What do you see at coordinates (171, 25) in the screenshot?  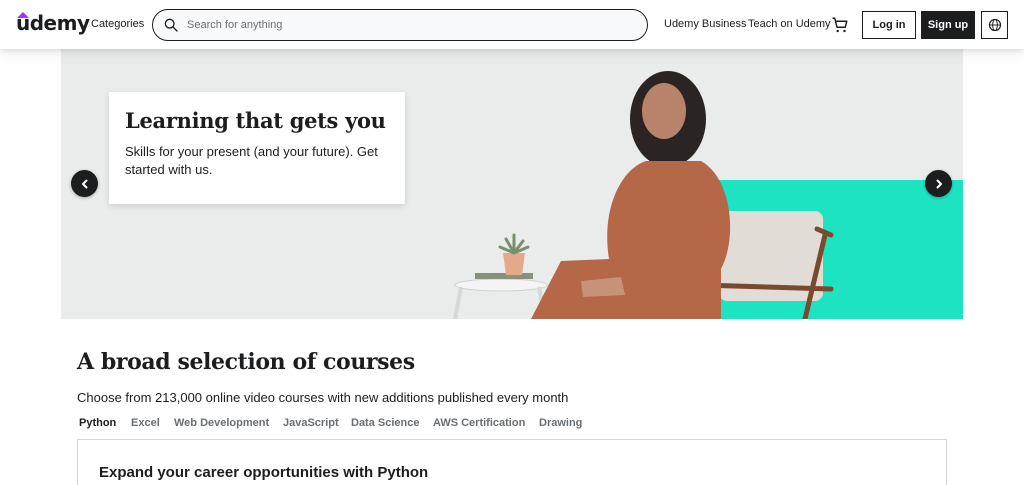 I see `search-icon` at bounding box center [171, 25].